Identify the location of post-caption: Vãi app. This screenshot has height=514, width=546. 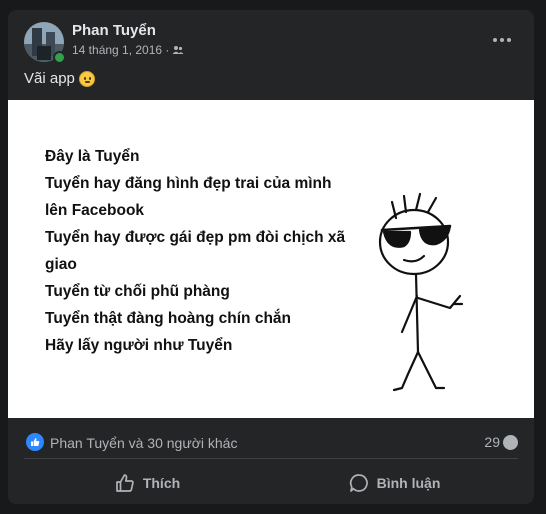
(59, 78).